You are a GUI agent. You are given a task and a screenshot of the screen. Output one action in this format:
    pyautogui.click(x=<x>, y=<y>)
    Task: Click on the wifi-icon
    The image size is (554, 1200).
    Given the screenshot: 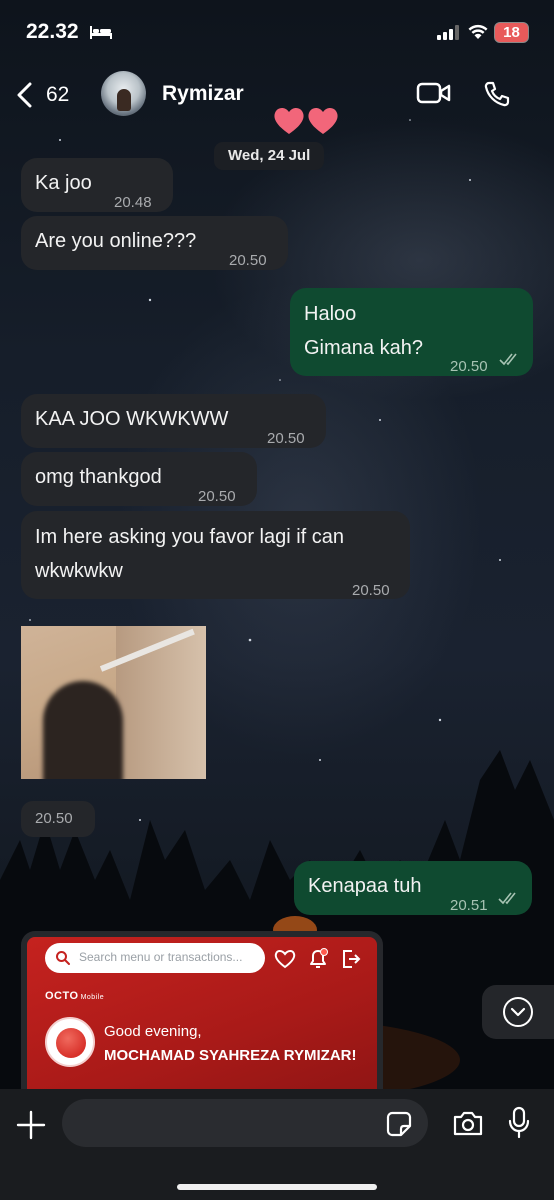 What is the action you would take?
    pyautogui.click(x=478, y=31)
    